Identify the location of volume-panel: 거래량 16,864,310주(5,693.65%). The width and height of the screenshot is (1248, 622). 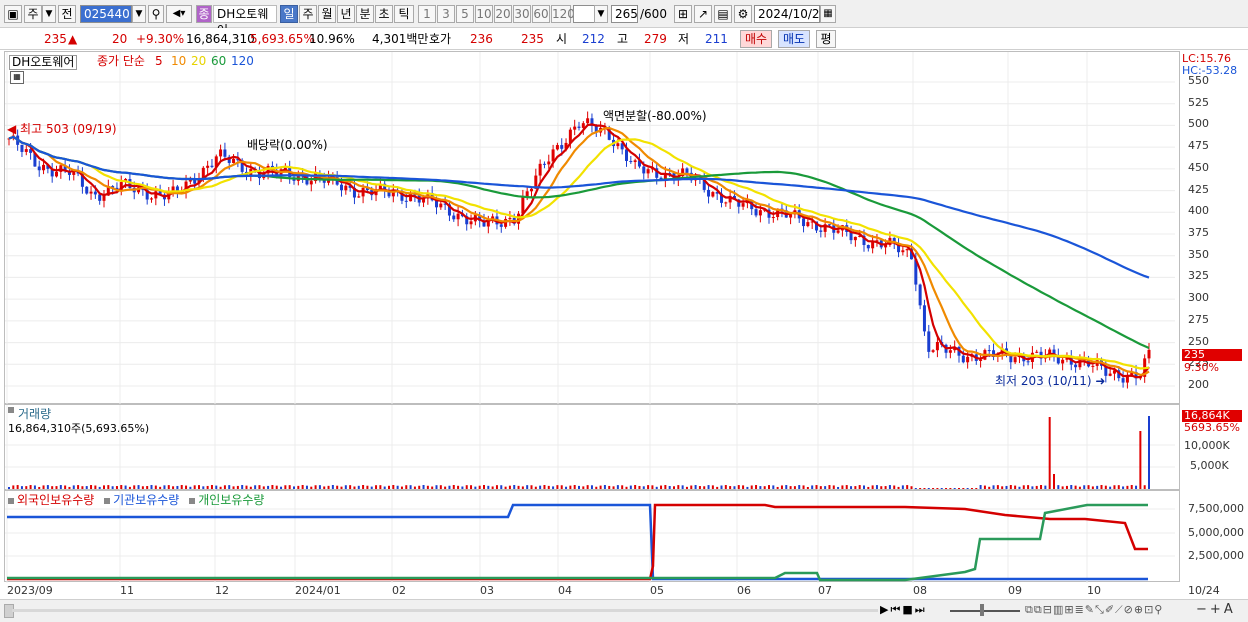
(592, 447).